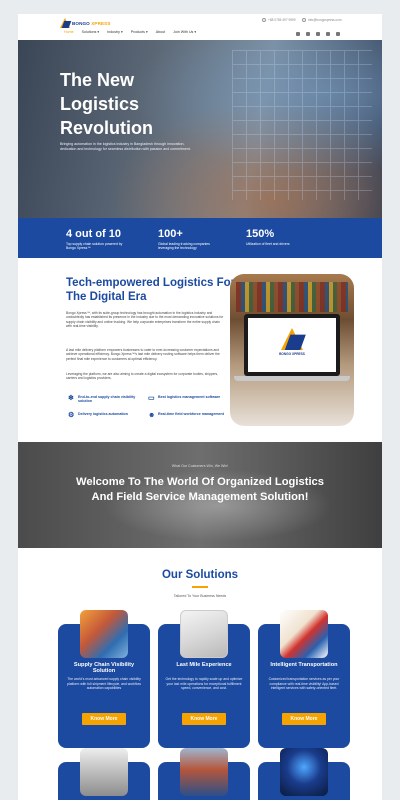 This screenshot has height=800, width=400. I want to click on feature-item: ⚙ Delivery logistics automation, so click(98, 415).